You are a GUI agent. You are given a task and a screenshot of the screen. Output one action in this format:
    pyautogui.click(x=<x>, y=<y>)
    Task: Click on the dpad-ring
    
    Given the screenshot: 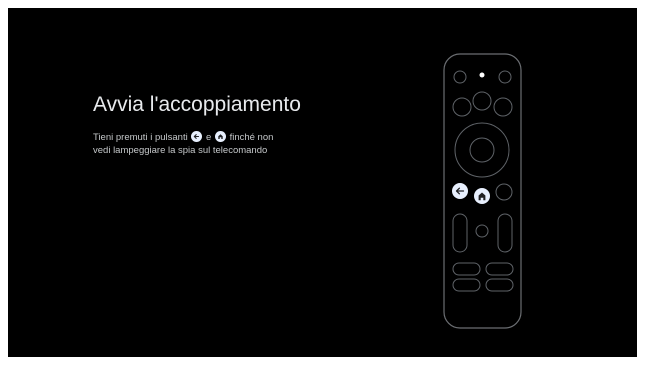 What is the action you would take?
    pyautogui.click(x=482, y=150)
    